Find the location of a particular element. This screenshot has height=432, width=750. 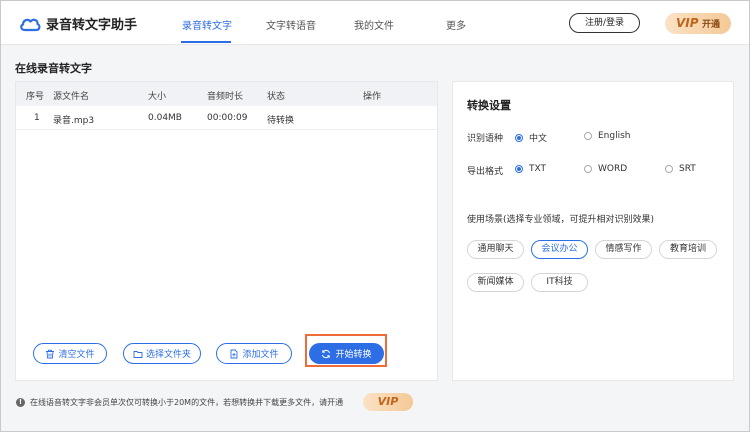

language-option-chinese: 中文 is located at coordinates (531, 137).